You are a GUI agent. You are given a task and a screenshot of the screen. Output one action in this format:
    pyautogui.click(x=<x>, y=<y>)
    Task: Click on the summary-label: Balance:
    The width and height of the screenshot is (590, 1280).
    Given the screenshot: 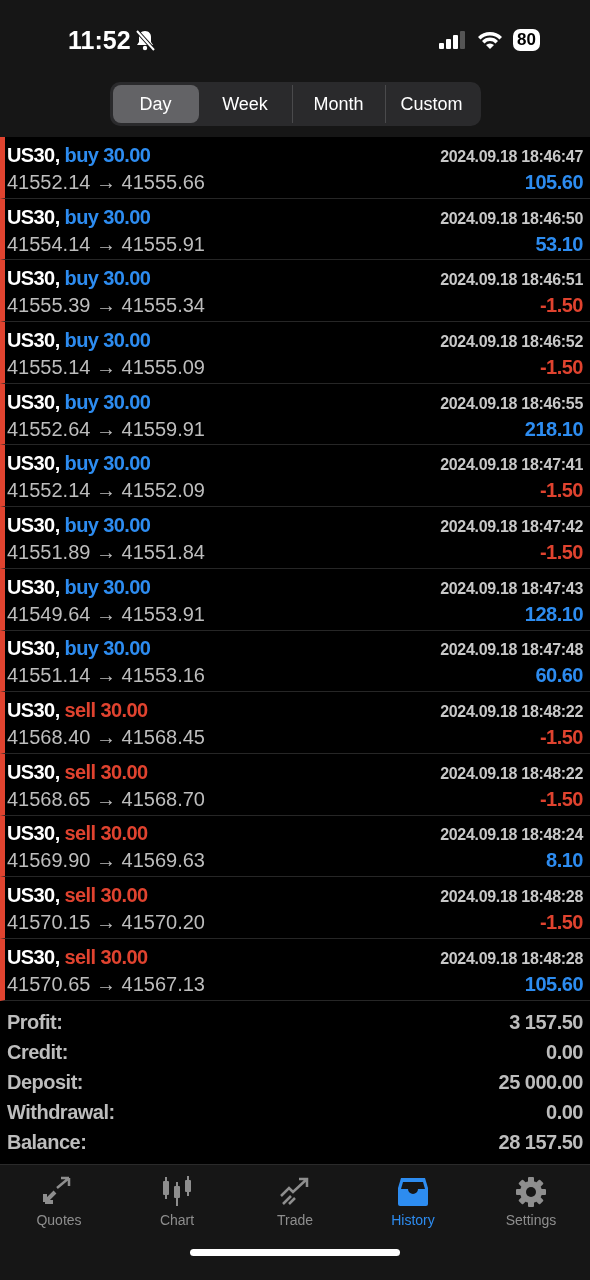 What is the action you would take?
    pyautogui.click(x=47, y=1142)
    